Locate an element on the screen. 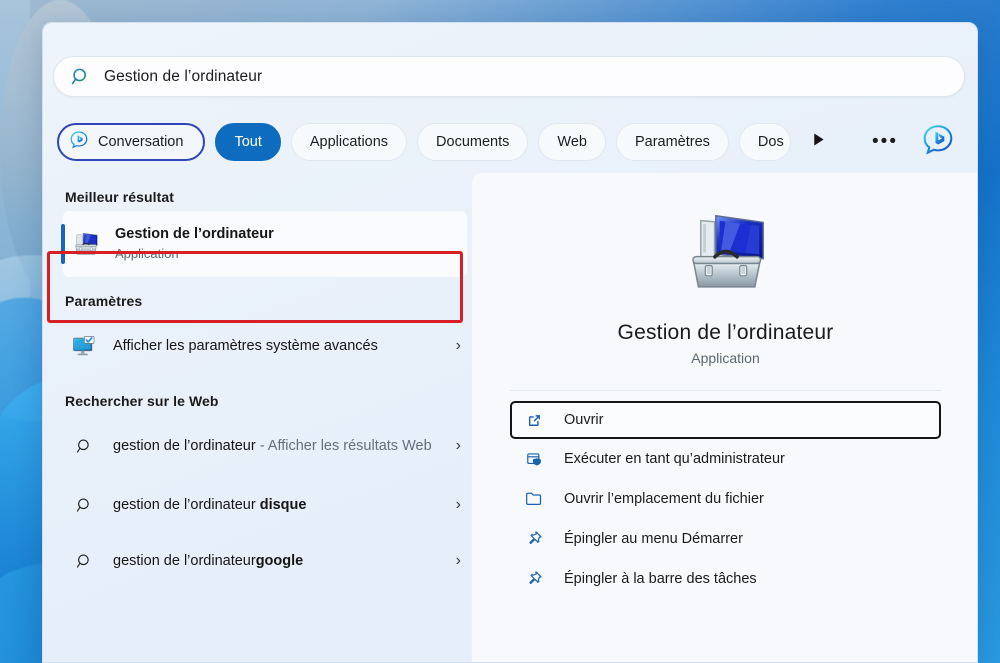 This screenshot has height=663, width=1000. open-external-icon is located at coordinates (534, 420).